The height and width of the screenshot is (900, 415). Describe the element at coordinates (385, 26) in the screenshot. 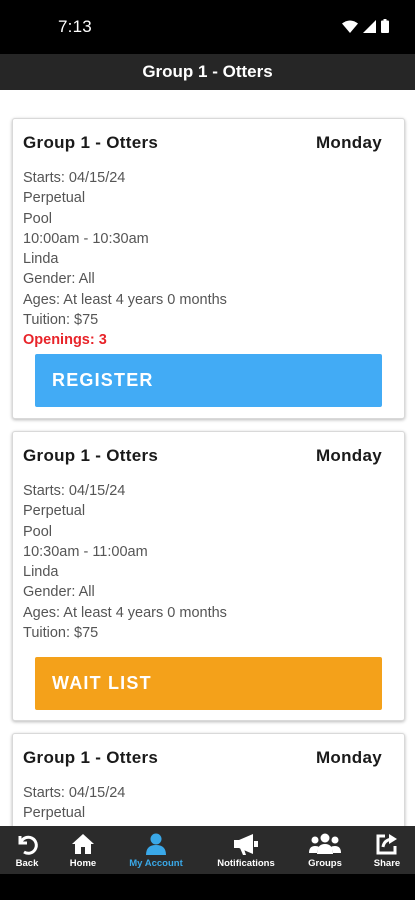

I see `battery-icon` at that location.